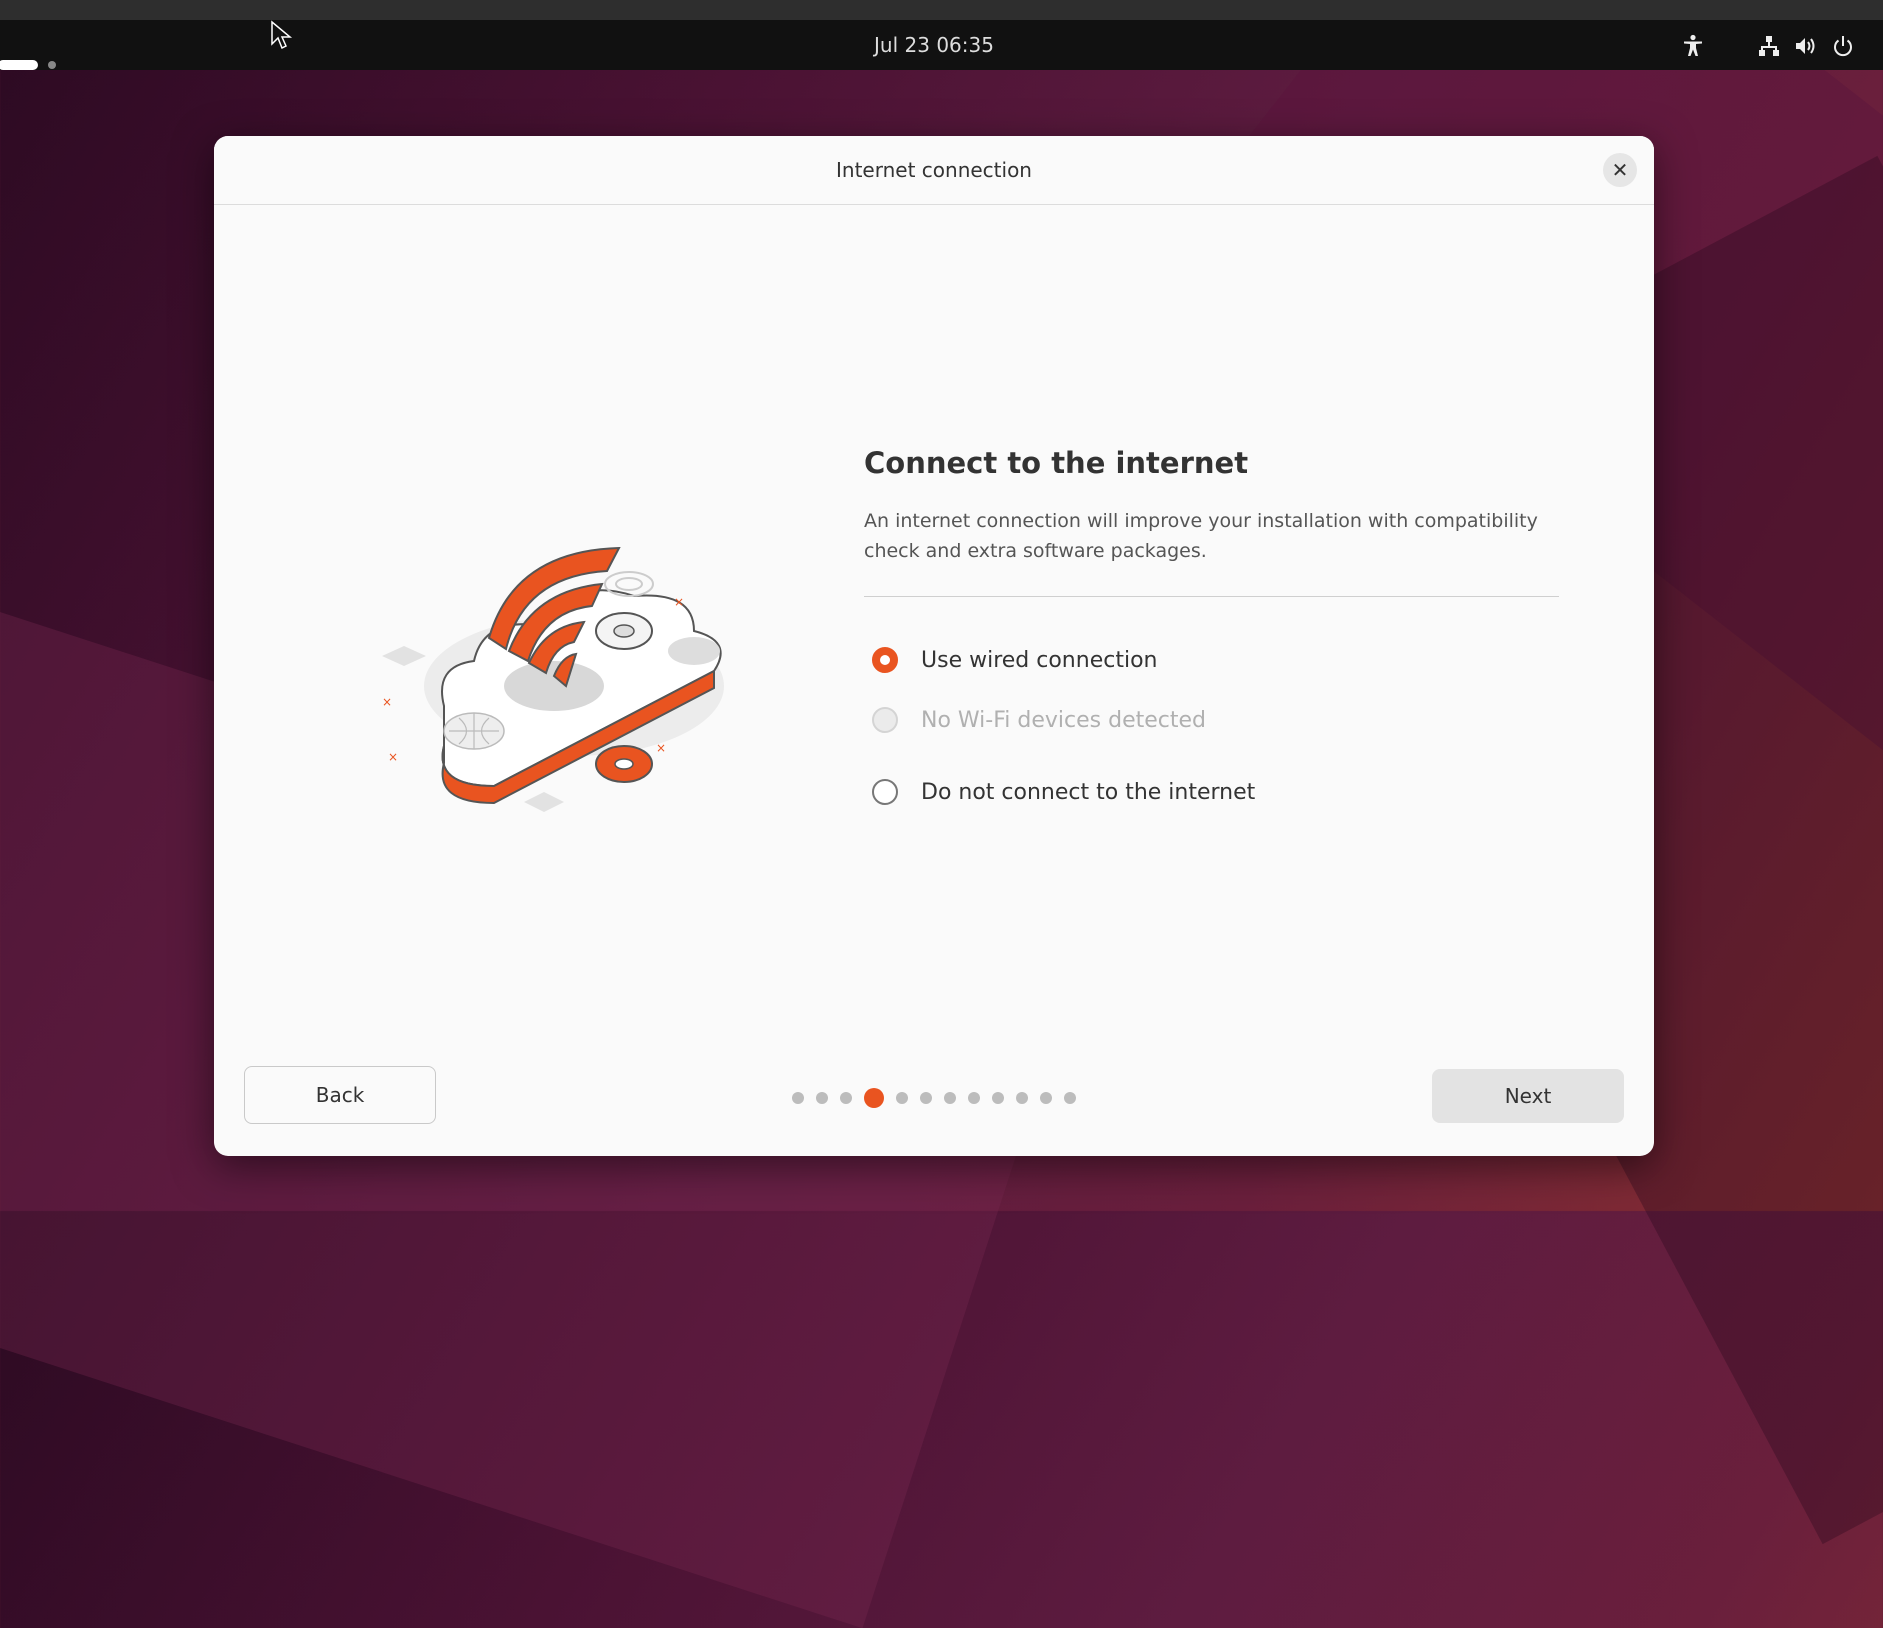 This screenshot has height=1628, width=1883. I want to click on workspace-dot, so click(52, 65).